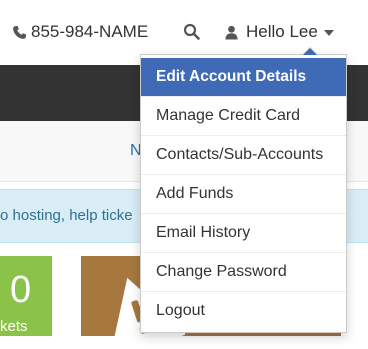 The image size is (368, 349). I want to click on phone-number: 855-984-NAME, so click(90, 31).